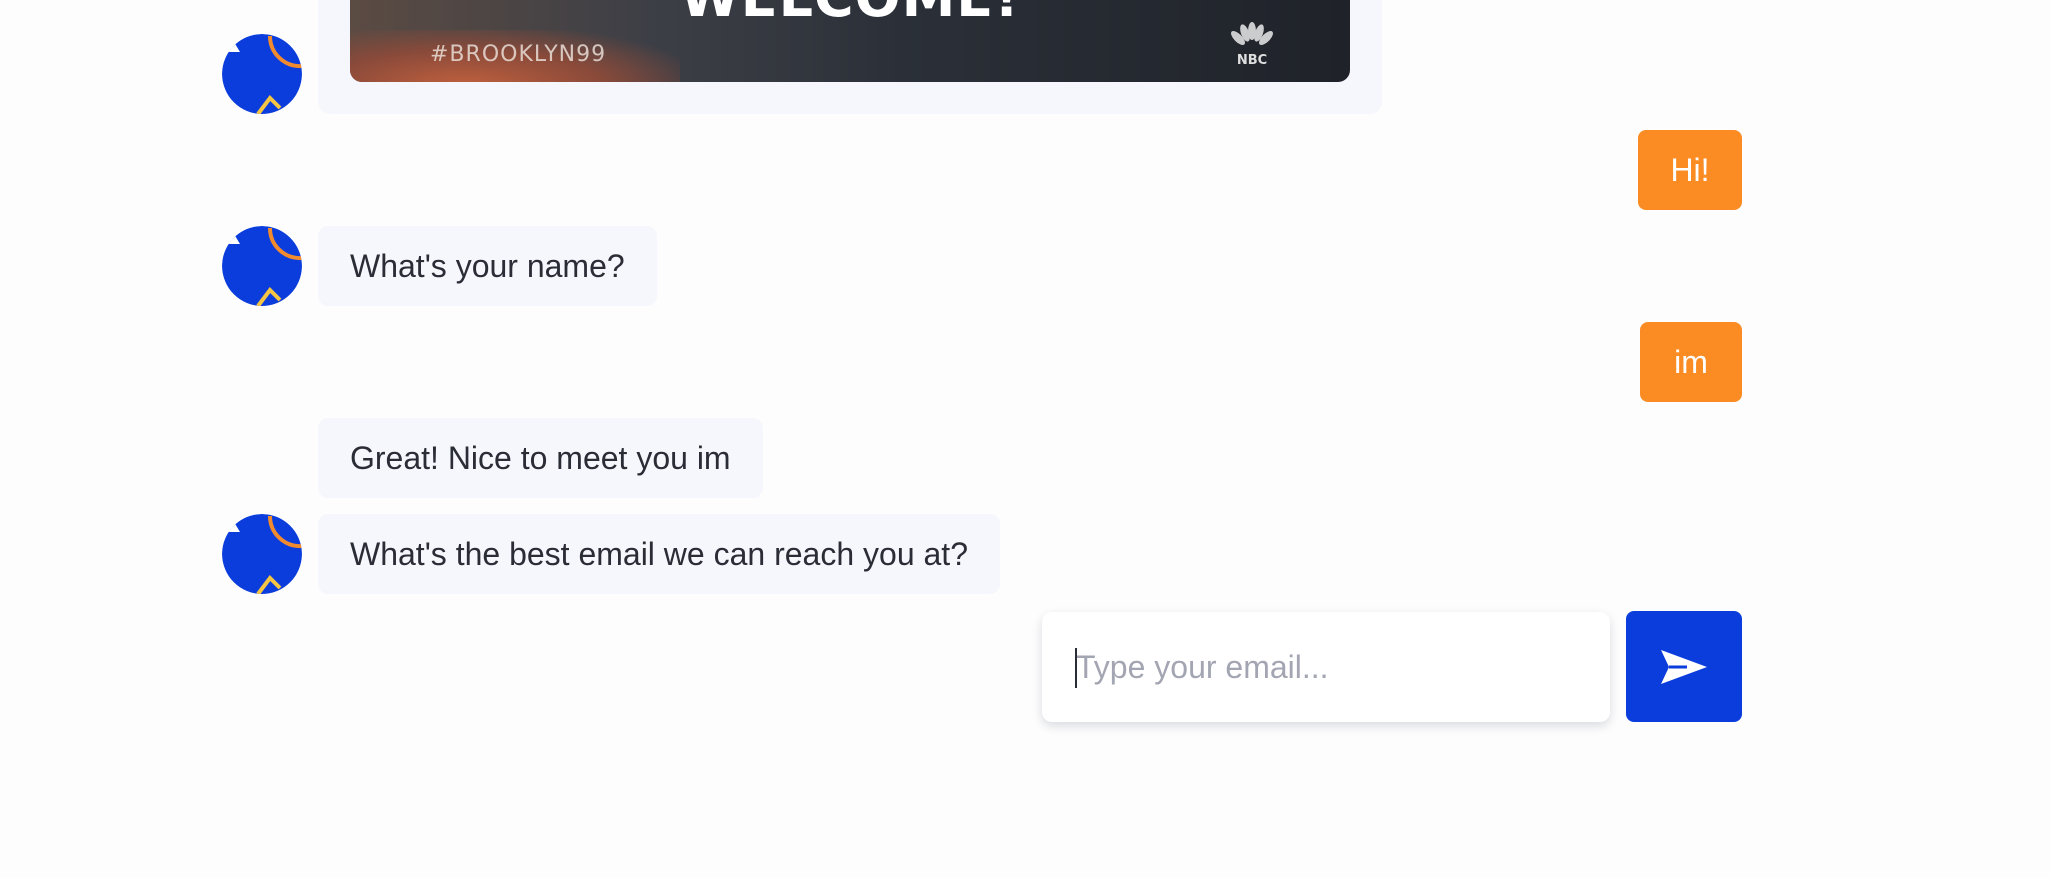 The image size is (2050, 878). What do you see at coordinates (487, 266) in the screenshot?
I see `bot-message-bubble: What's your name?` at bounding box center [487, 266].